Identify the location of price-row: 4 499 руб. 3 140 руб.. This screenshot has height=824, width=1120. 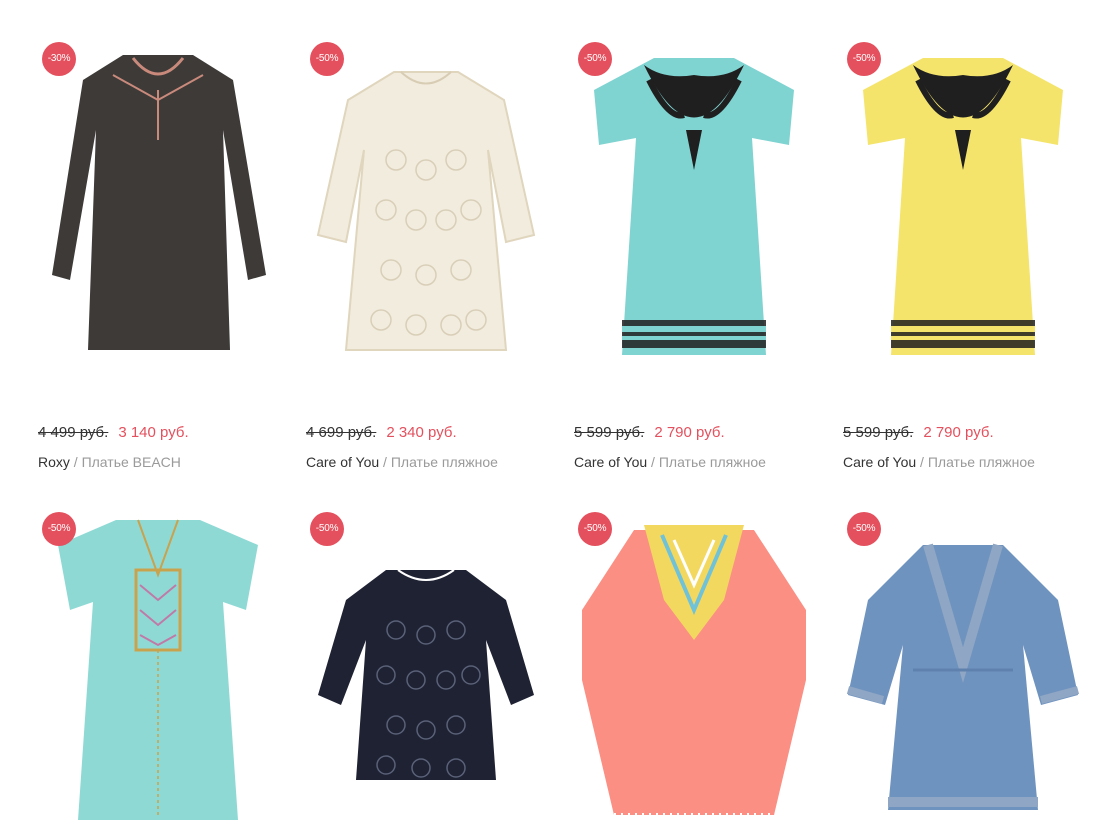
(113, 432).